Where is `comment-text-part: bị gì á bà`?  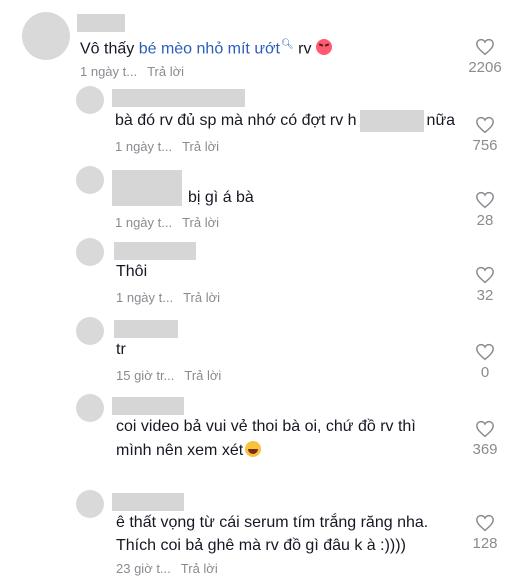 comment-text-part: bị gì á bà is located at coordinates (221, 197).